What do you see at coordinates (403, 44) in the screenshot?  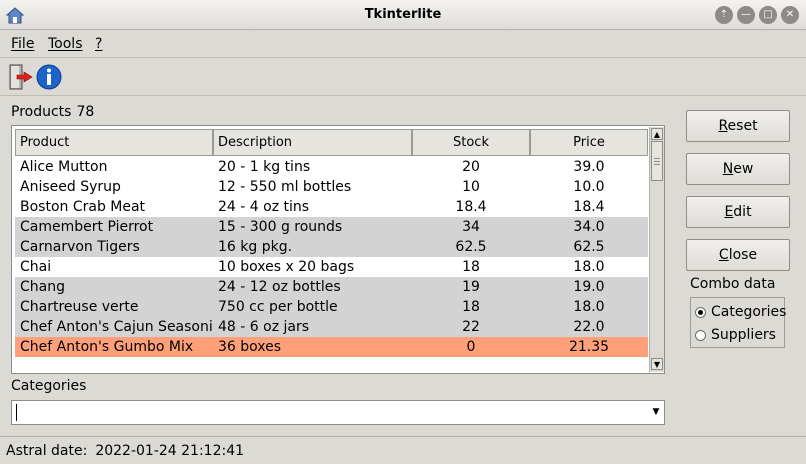 I see `menu-bar: File Tools ?` at bounding box center [403, 44].